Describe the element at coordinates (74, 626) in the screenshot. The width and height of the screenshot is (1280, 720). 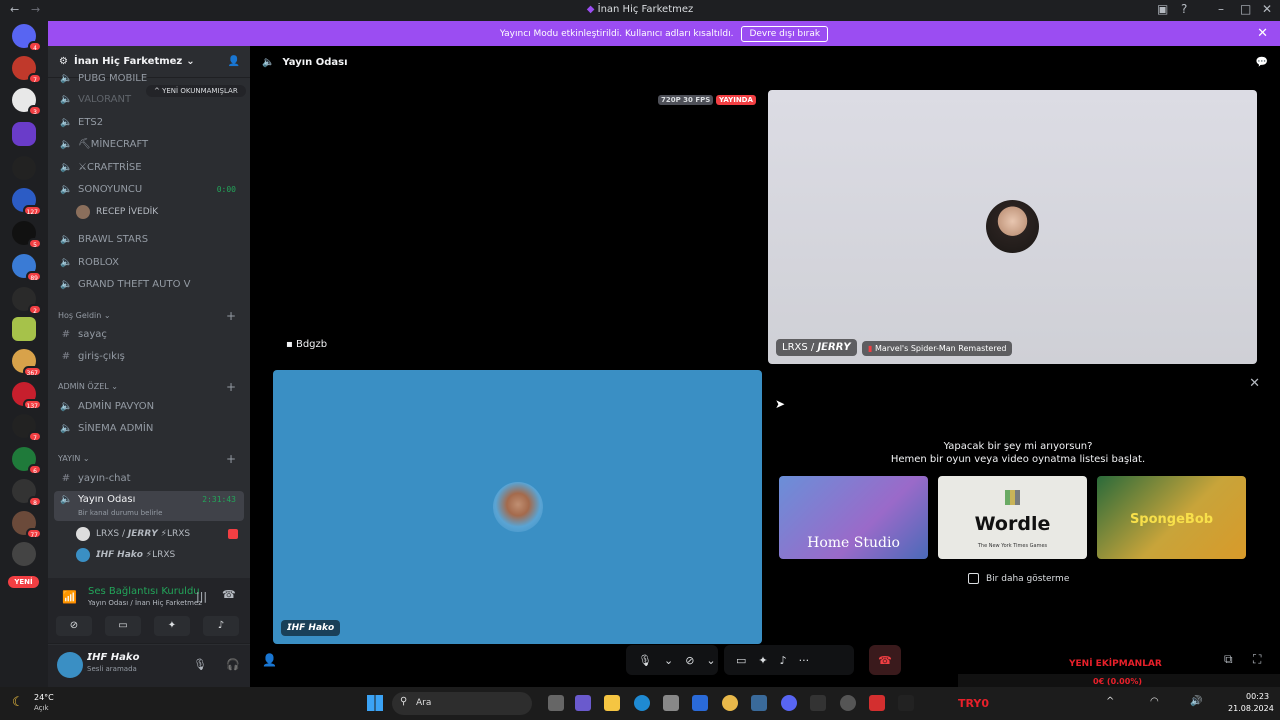
I see `camera-off-button: ⊘` at that location.